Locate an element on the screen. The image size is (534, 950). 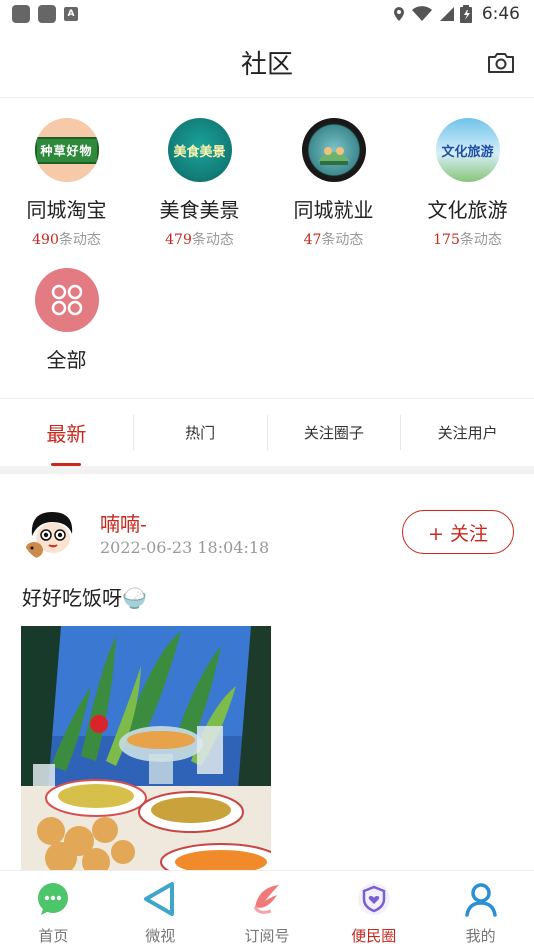
category-count: 479条动态 is located at coordinates (199, 240).